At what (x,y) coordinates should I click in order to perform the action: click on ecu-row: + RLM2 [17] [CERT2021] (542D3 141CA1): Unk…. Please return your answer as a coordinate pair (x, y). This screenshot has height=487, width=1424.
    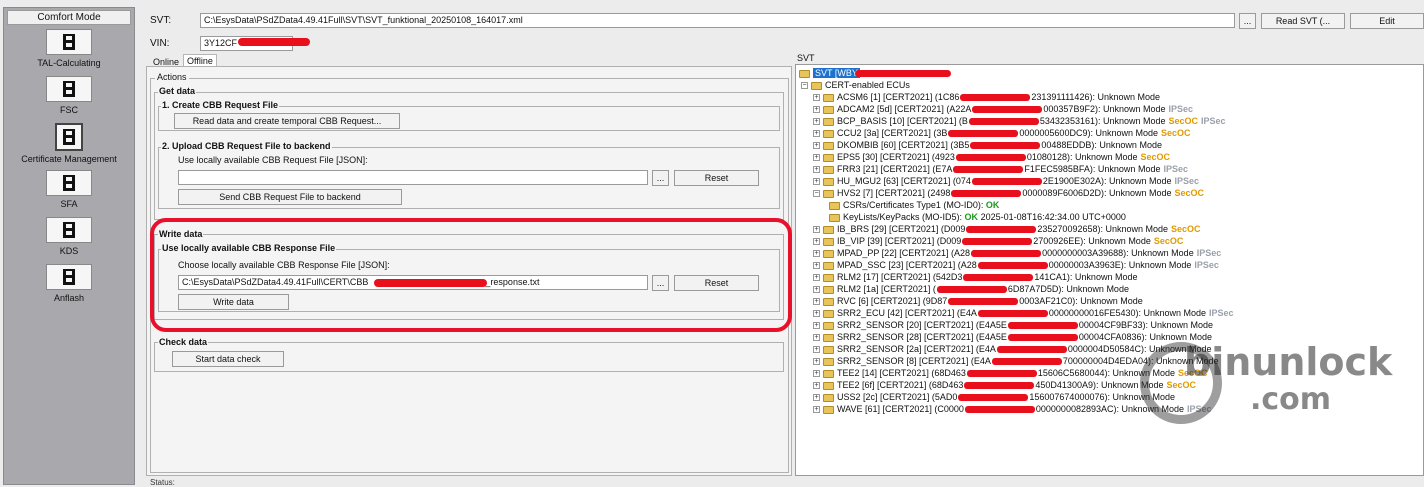
    Looking at the image, I should click on (975, 277).